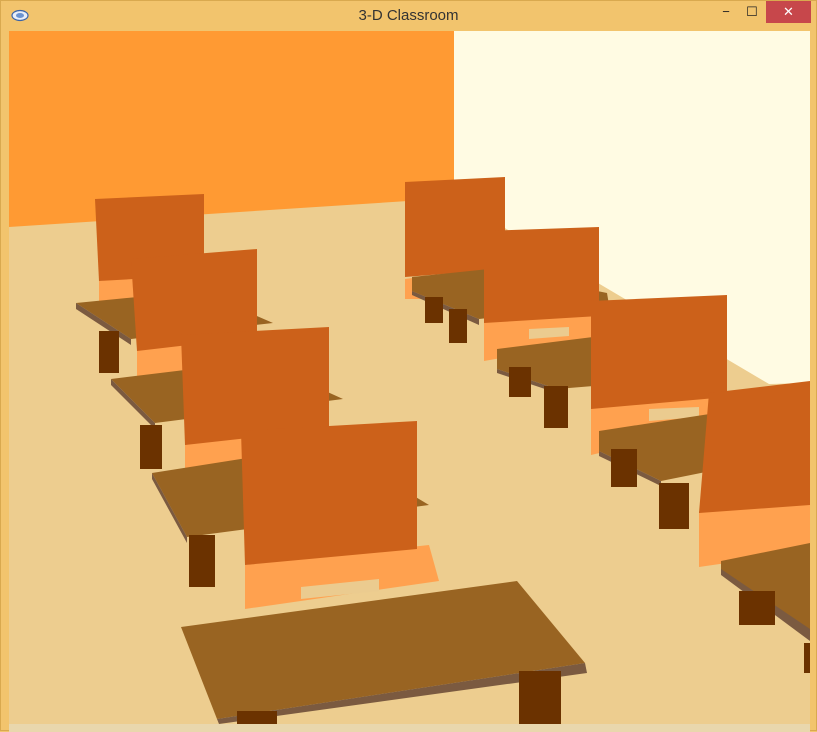  I want to click on window-title: 3-D Classroom, so click(408, 15).